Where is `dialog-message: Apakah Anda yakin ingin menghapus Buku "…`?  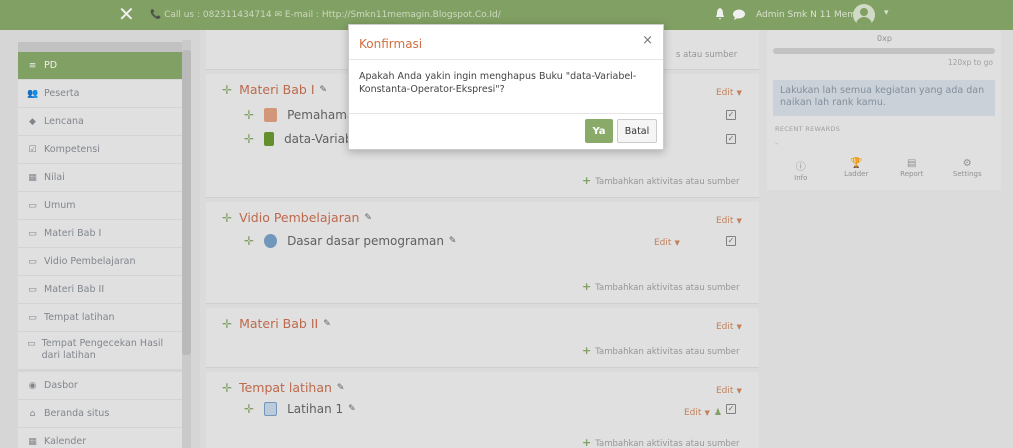
dialog-message: Apakah Anda yakin ingin menghapus Buku "… is located at coordinates (498, 83).